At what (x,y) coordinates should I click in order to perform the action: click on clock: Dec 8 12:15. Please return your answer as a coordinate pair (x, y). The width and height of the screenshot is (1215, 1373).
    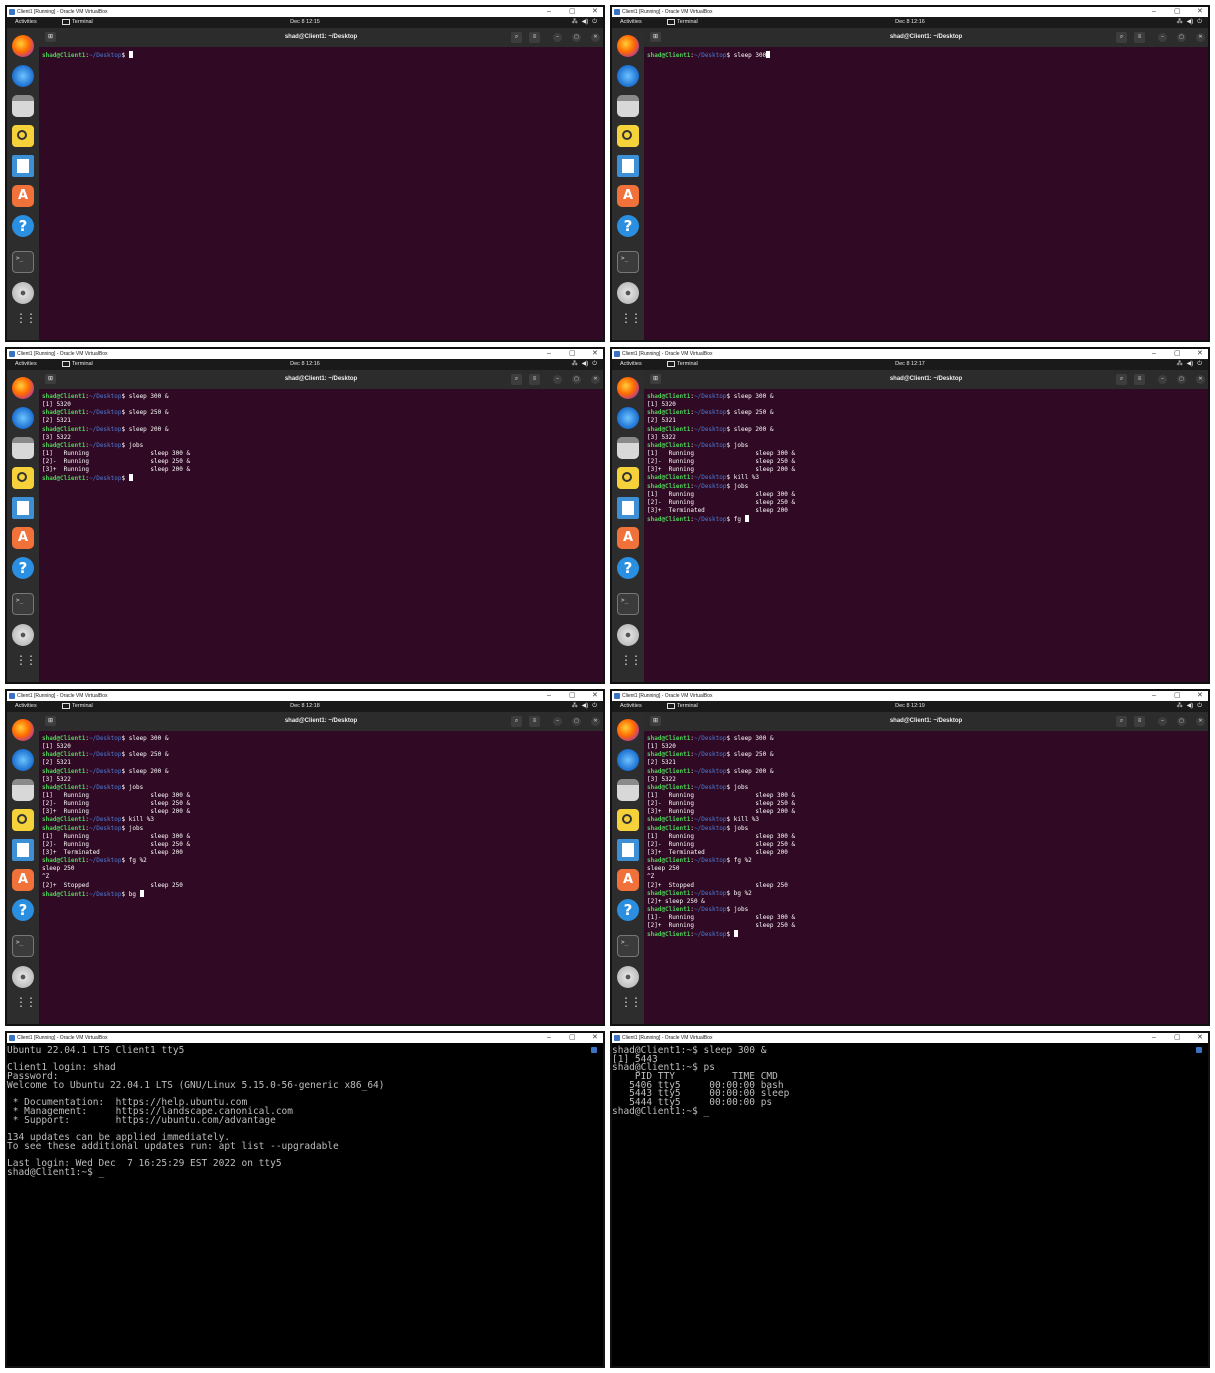
    Looking at the image, I should click on (305, 22).